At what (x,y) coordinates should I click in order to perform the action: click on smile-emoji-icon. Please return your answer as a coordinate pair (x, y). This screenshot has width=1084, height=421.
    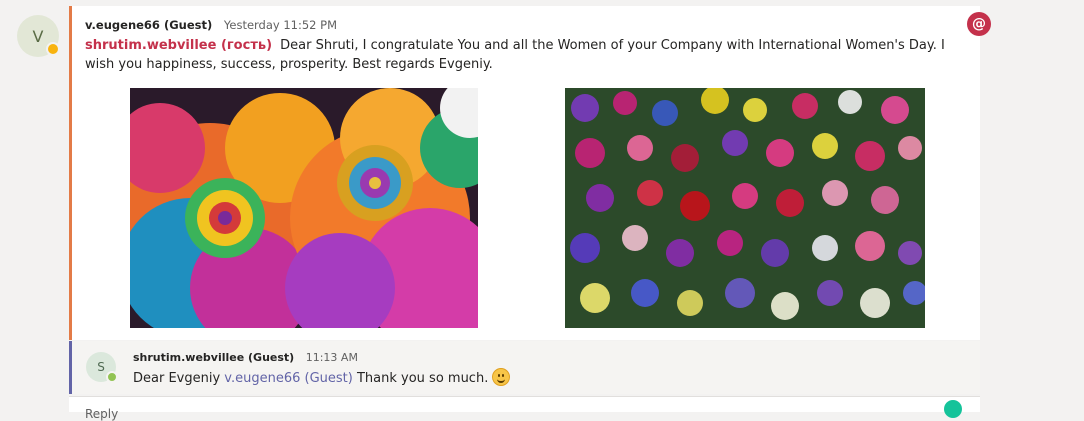
    Looking at the image, I should click on (501, 377).